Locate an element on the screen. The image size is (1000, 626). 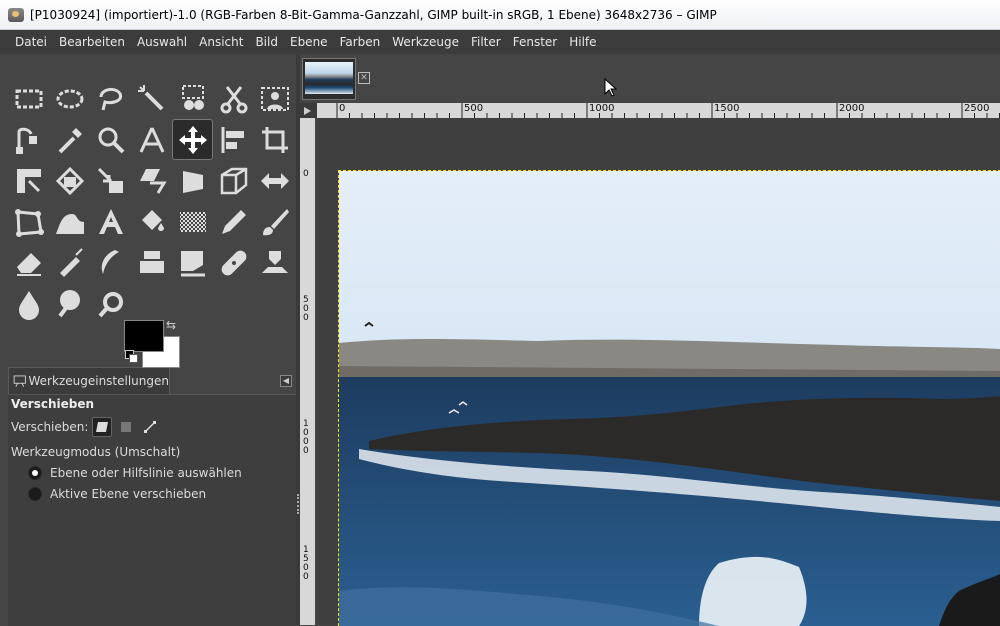
image-tab is located at coordinates (329, 79).